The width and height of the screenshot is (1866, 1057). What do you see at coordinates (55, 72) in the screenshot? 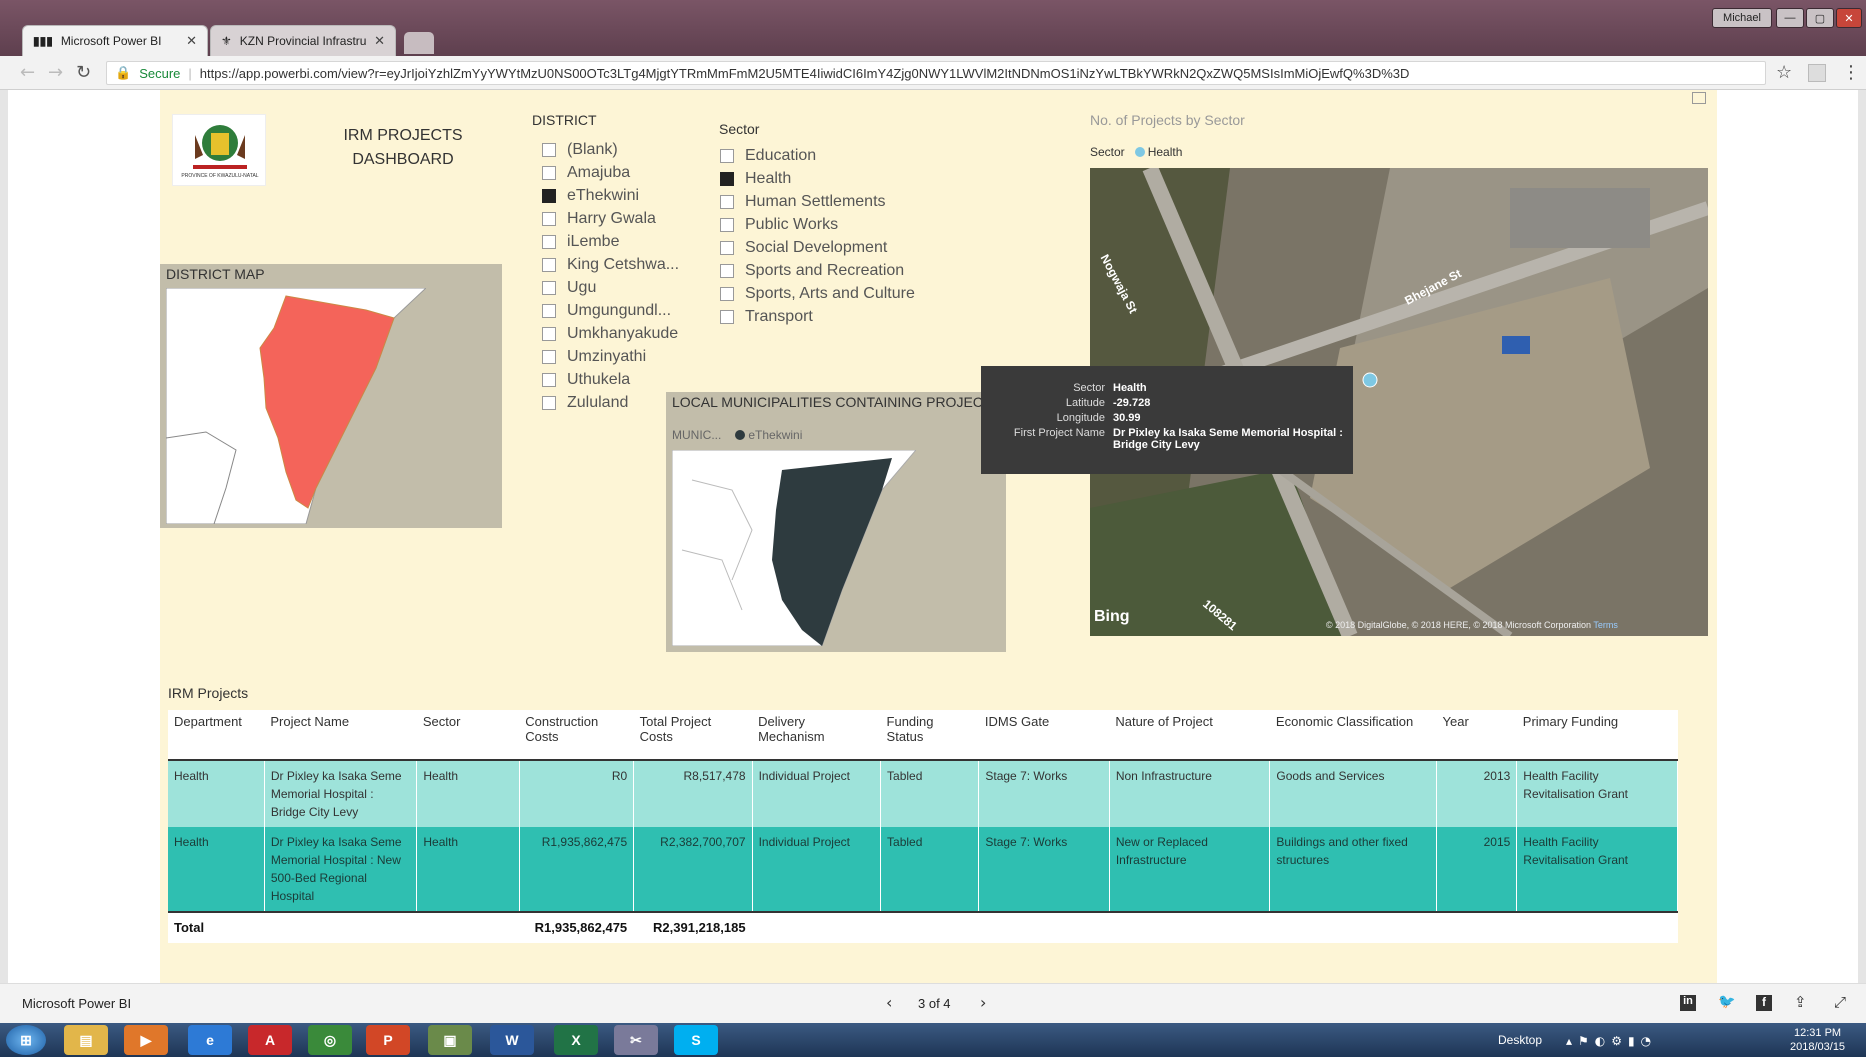
I see `forward-icon: →` at bounding box center [55, 72].